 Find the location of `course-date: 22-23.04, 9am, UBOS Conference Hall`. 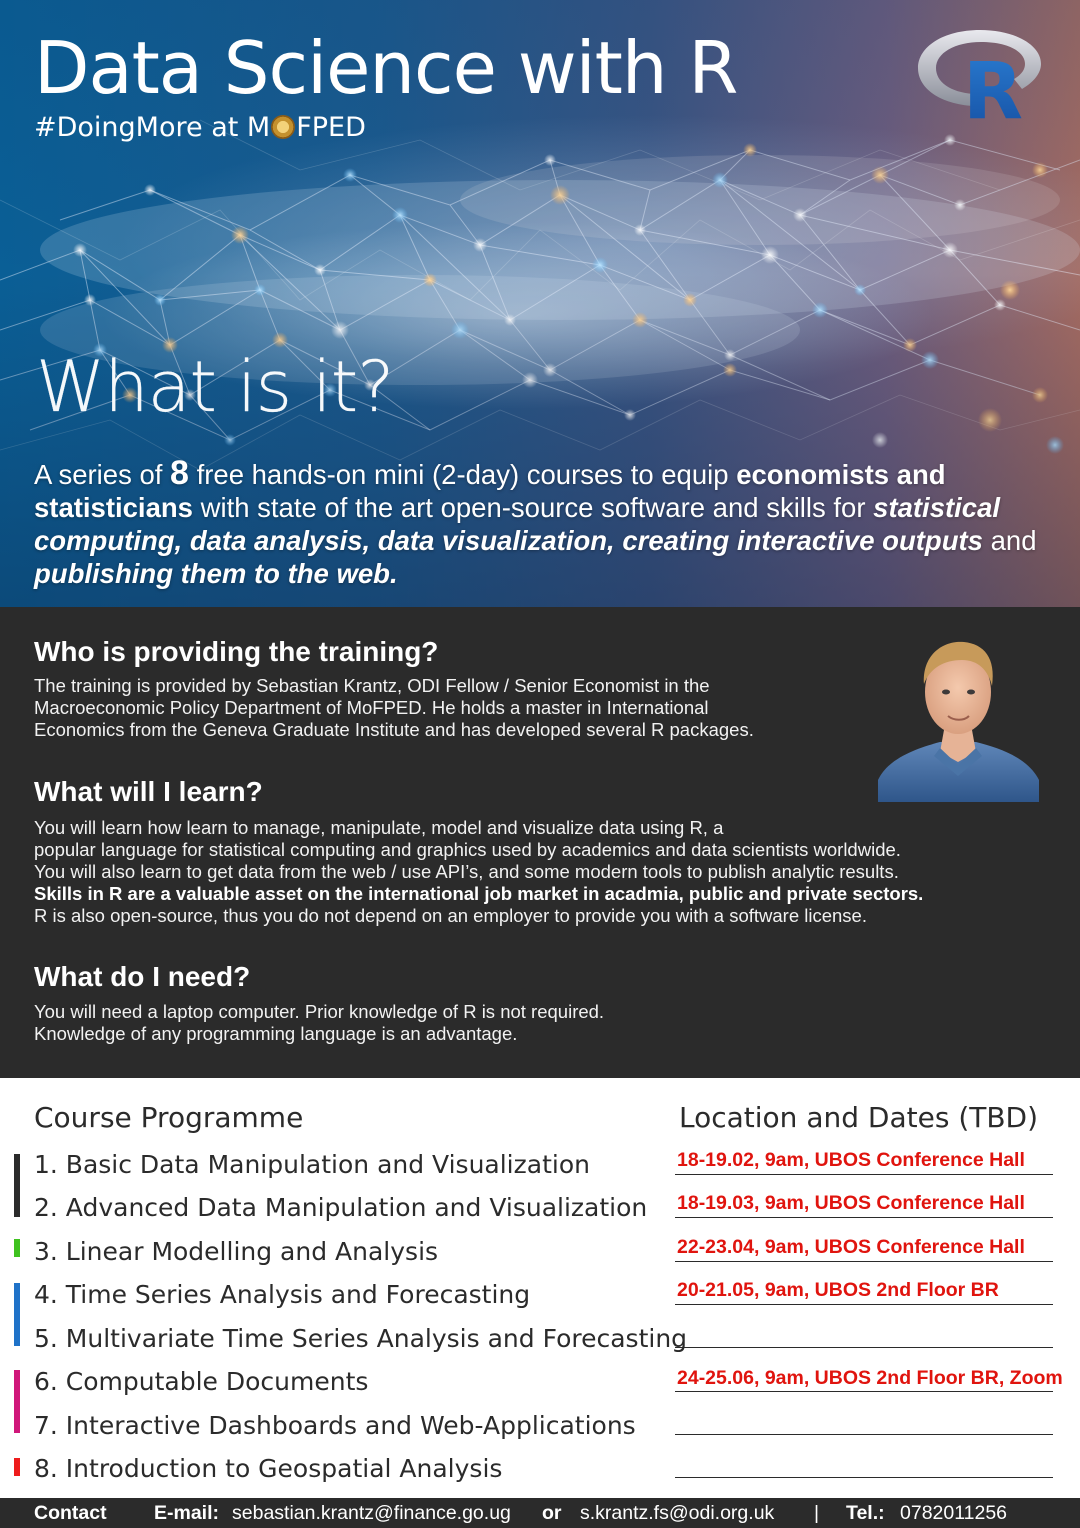

course-date: 22-23.04, 9am, UBOS Conference Hall is located at coordinates (851, 1247).